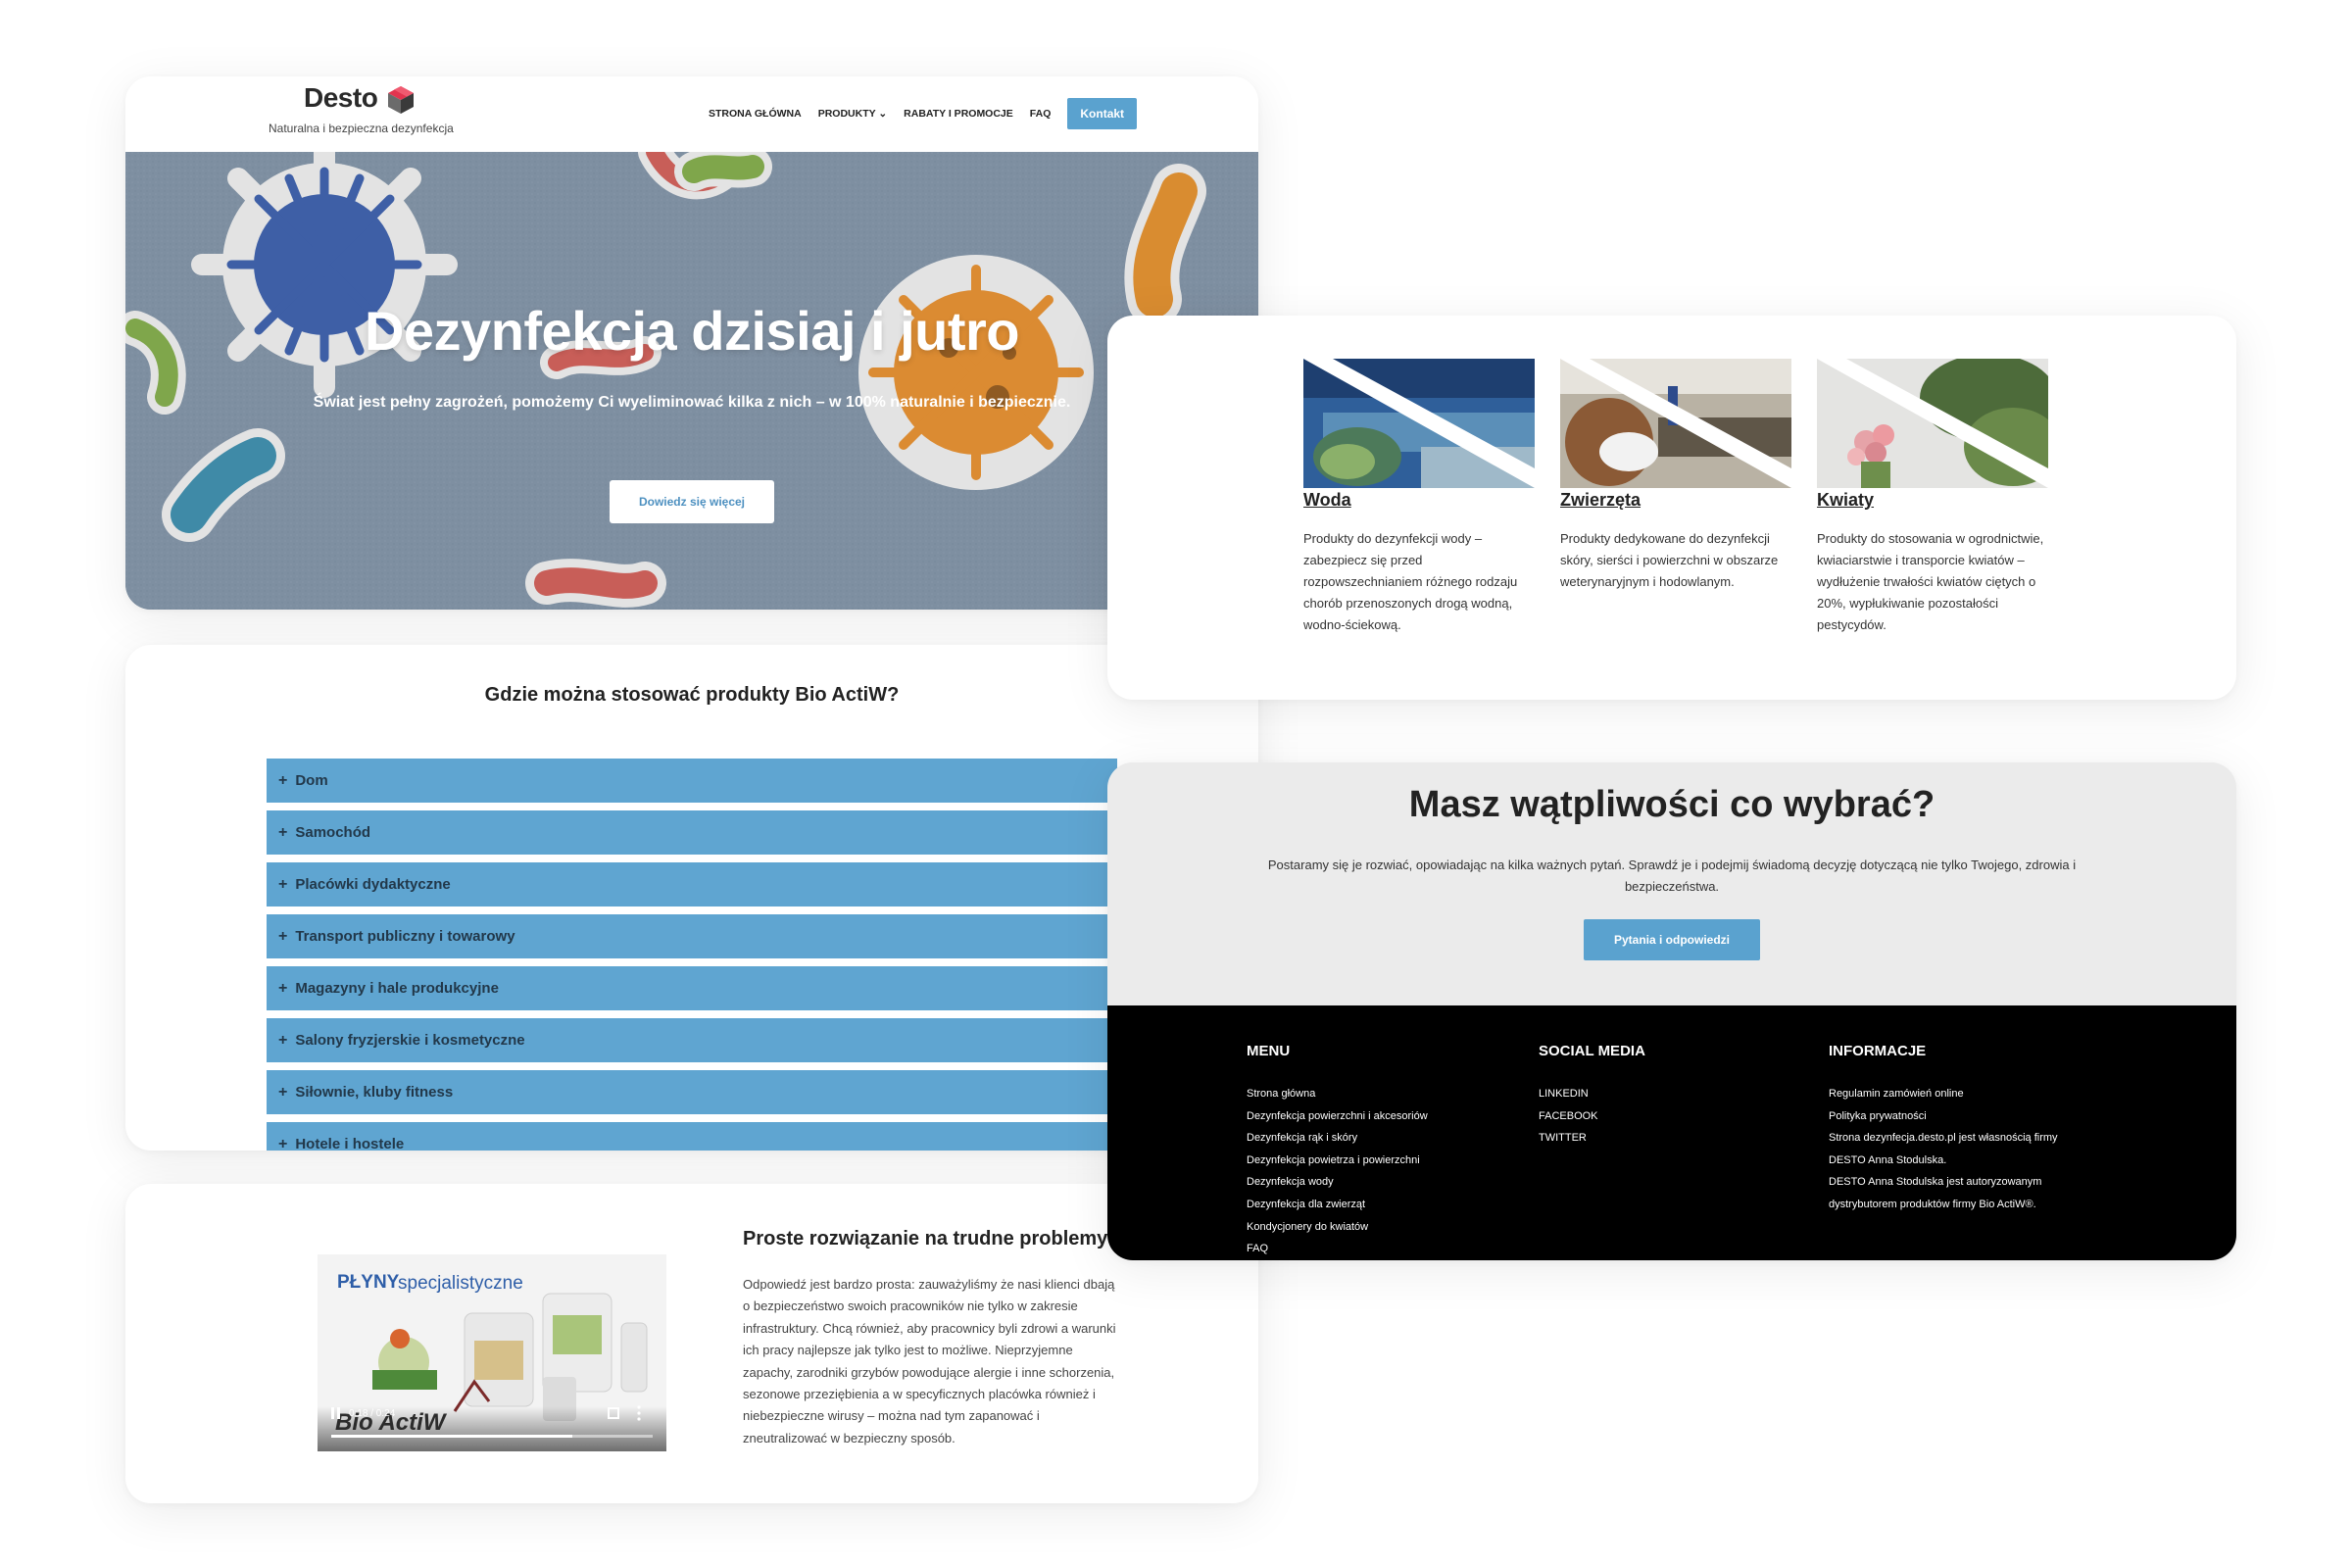 Image resolution: width=2352 pixels, height=1568 pixels. What do you see at coordinates (1943, 1094) in the screenshot?
I see `footer-link-terms: Regulamin zamówień online` at bounding box center [1943, 1094].